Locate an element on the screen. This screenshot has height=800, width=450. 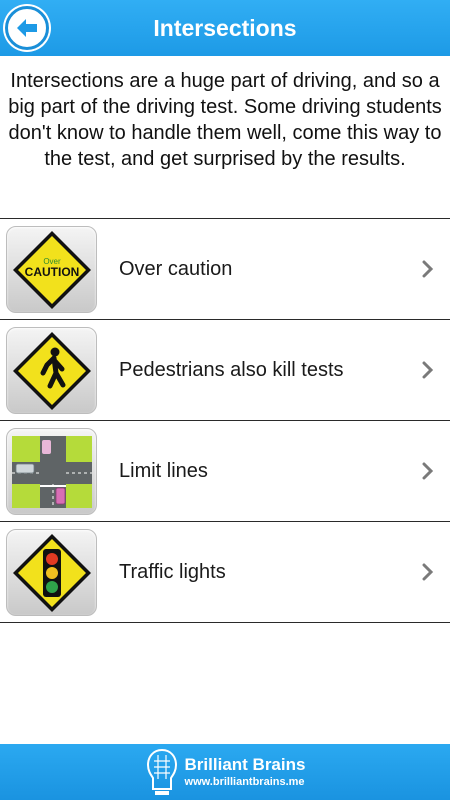
list-item-over-caution: Over CAUTION Over caution is located at coordinates (225, 269).